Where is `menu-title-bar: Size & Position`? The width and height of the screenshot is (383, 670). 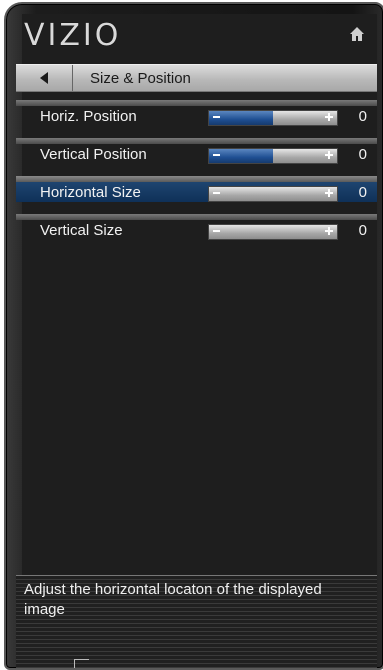 menu-title-bar: Size & Position is located at coordinates (196, 78).